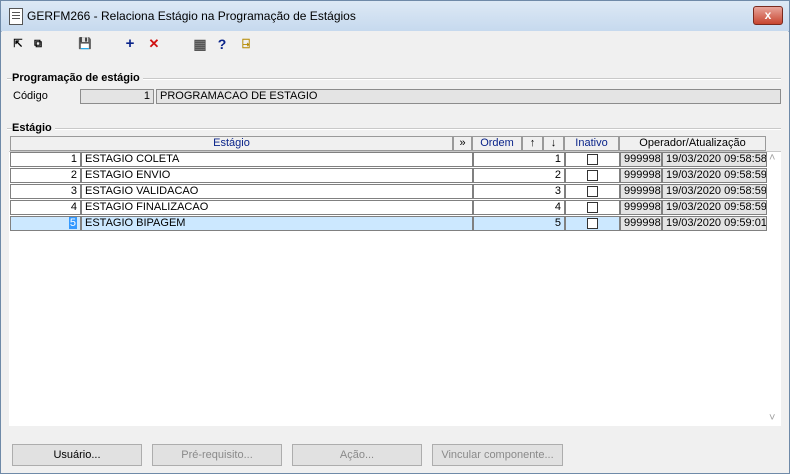 This screenshot has width=790, height=474. I want to click on app-icon, so click(16, 16).